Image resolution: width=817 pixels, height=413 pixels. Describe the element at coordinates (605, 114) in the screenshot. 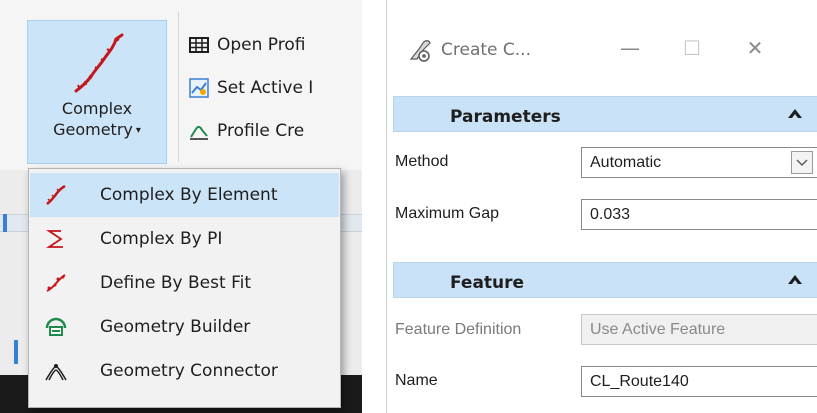

I see `parameters-section-header: Parameters` at that location.